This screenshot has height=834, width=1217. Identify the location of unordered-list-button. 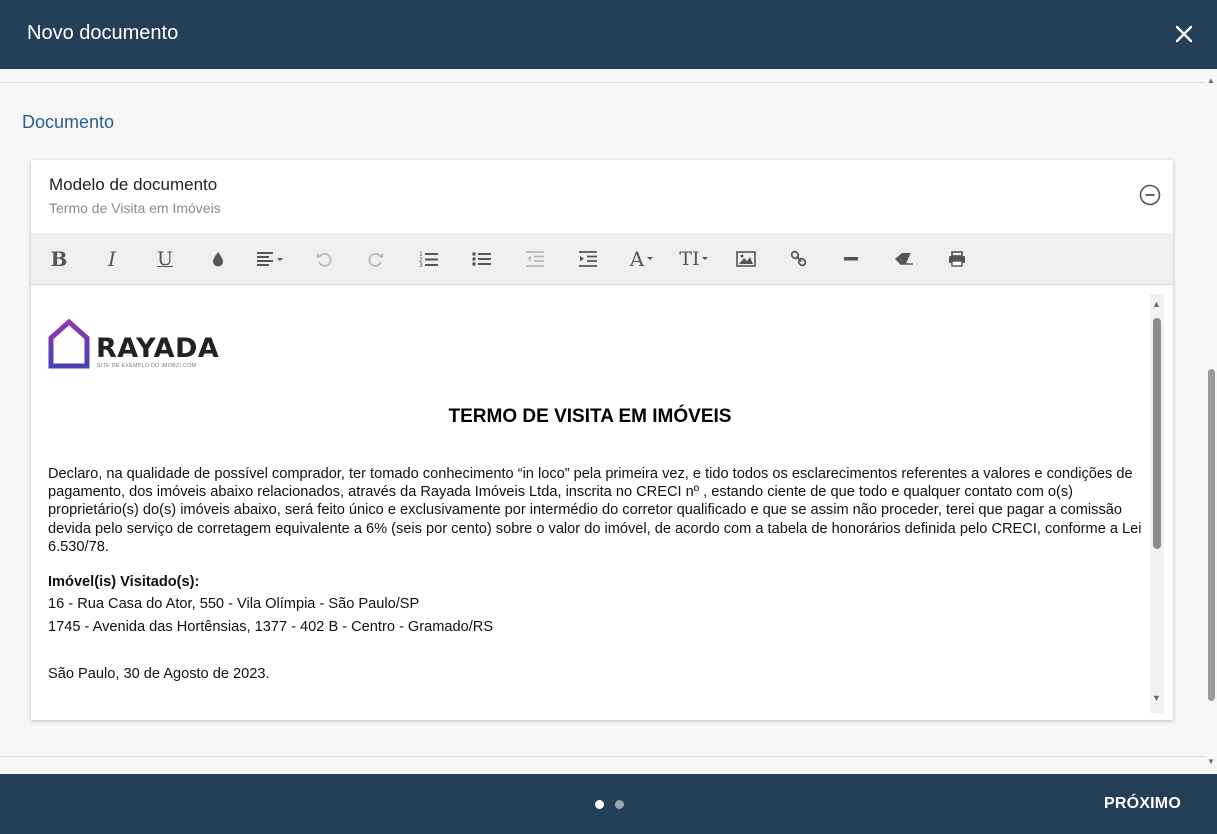
(482, 259).